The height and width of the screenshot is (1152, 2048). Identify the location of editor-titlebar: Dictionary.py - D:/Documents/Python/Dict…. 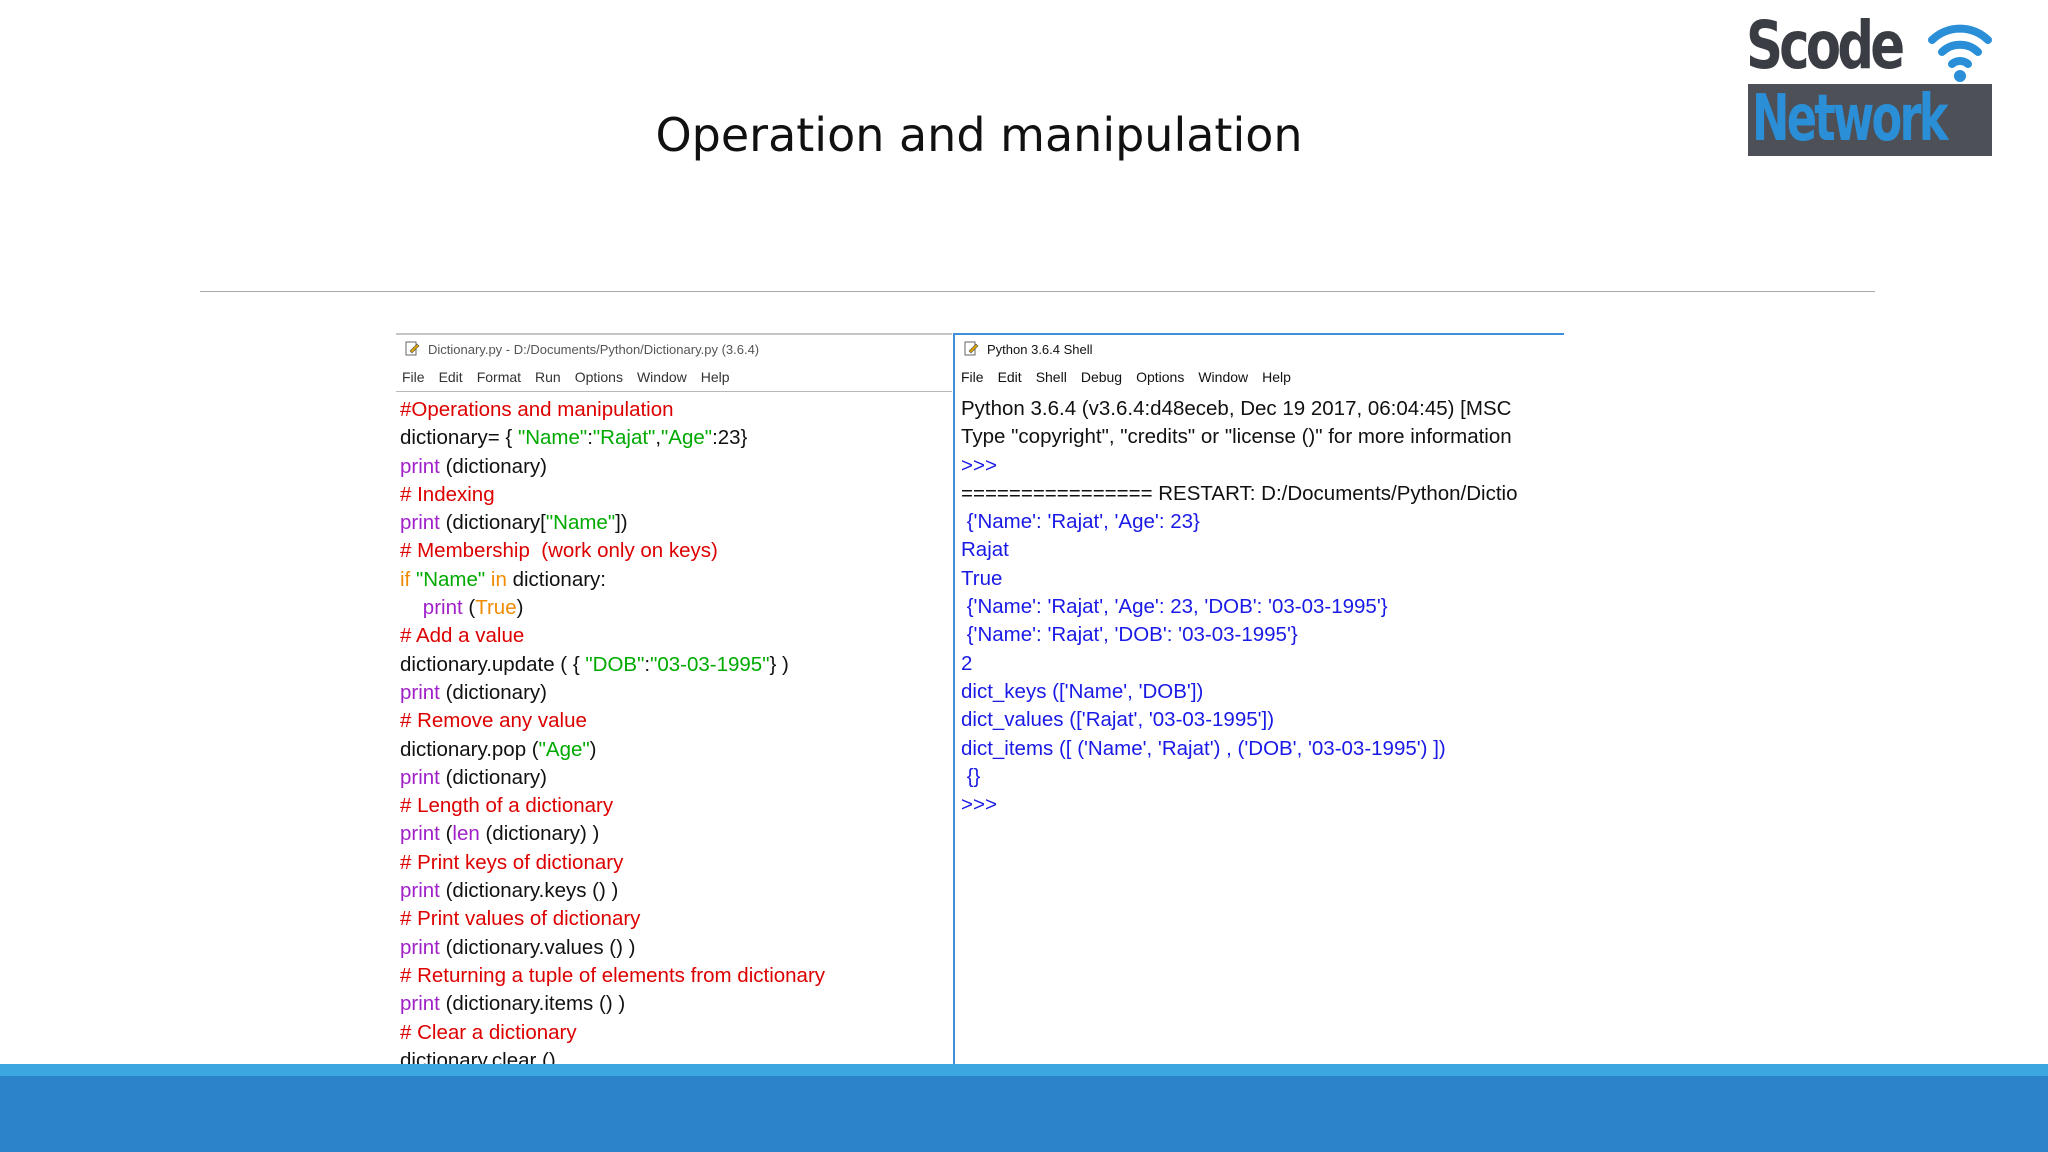
(674, 349).